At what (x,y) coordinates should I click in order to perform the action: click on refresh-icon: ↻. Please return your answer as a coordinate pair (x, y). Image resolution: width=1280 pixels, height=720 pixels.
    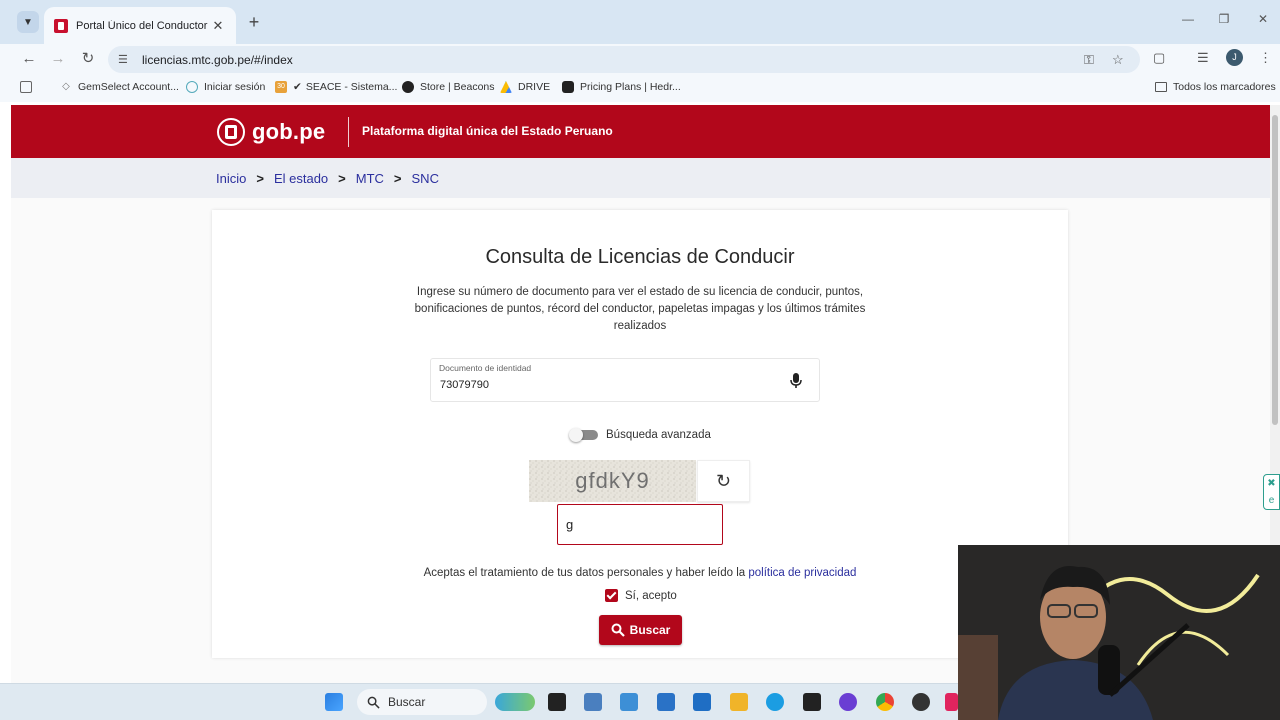
    Looking at the image, I should click on (723, 480).